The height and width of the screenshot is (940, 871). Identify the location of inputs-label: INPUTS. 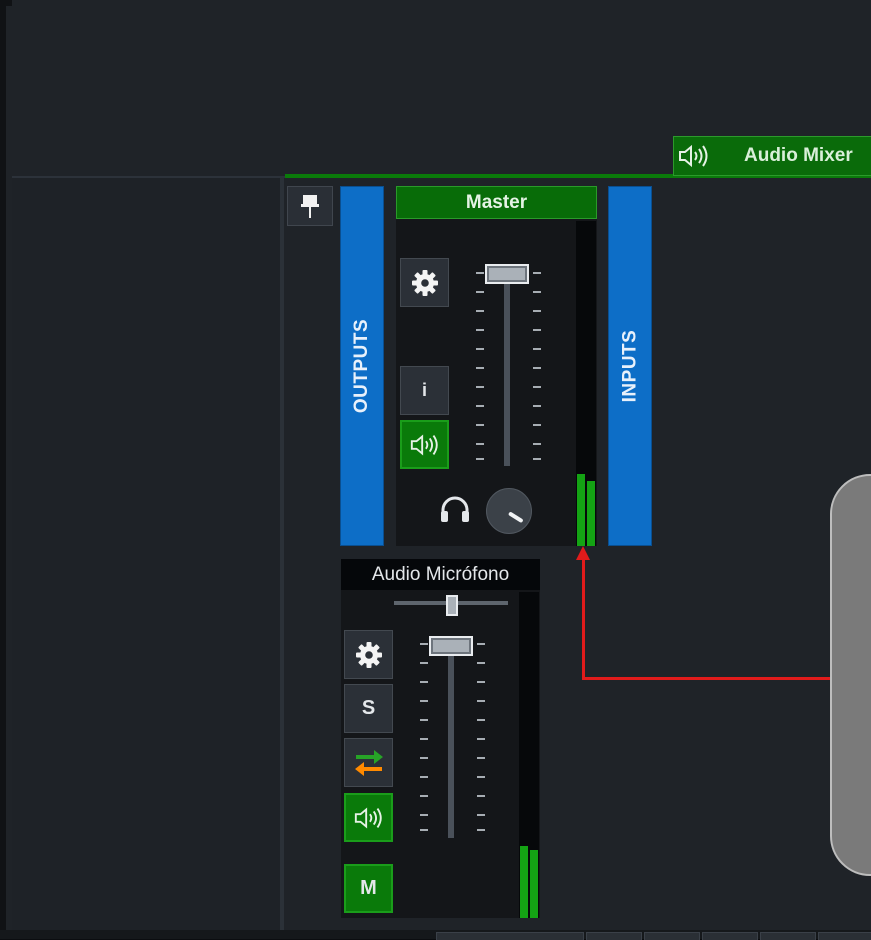
(629, 366).